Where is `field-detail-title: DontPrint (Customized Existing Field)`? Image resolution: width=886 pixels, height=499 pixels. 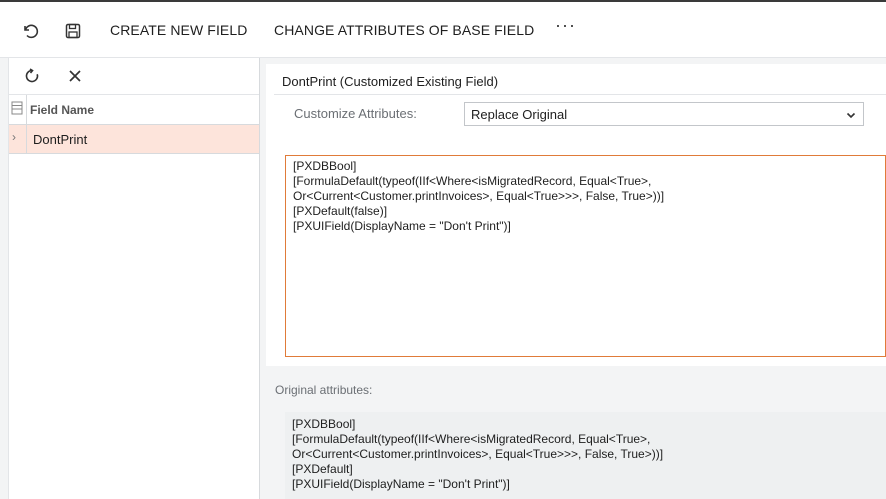 field-detail-title: DontPrint (Customized Existing Field) is located at coordinates (390, 81).